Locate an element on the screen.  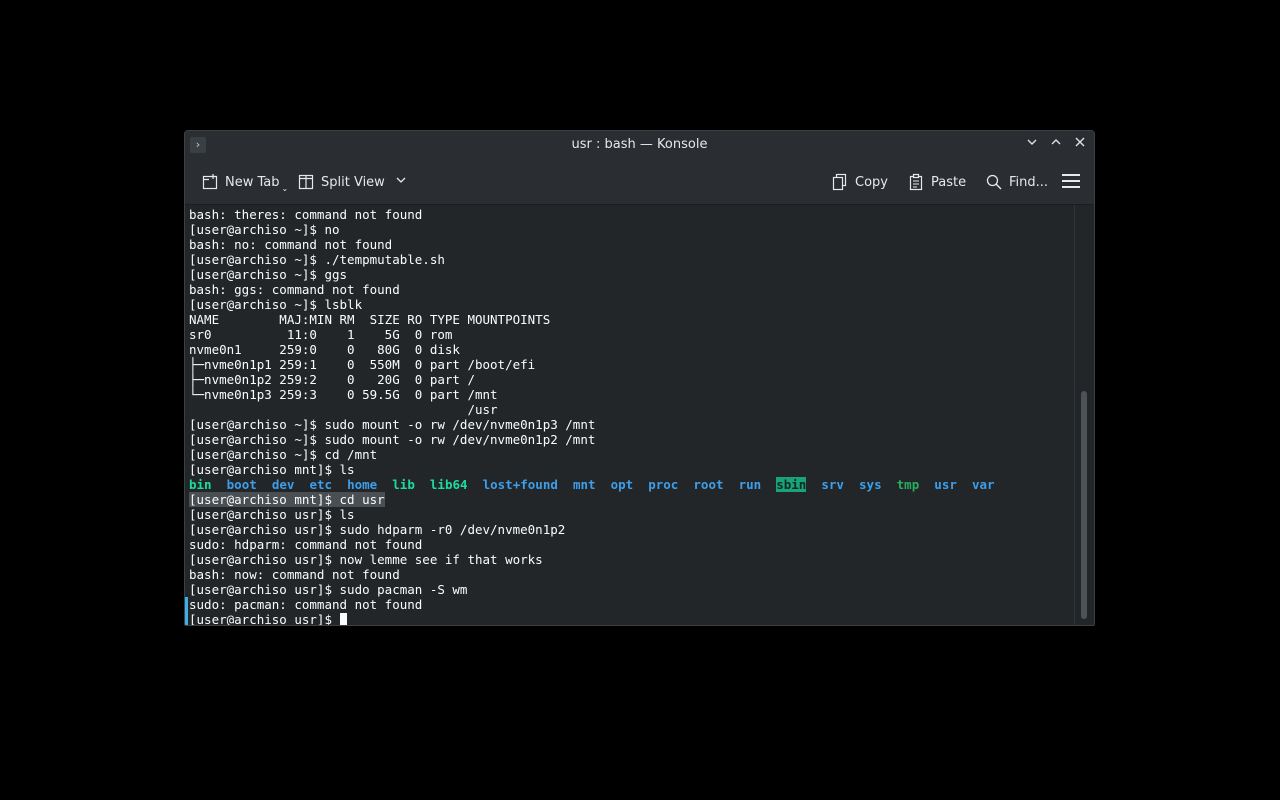
ls-entry: bin is located at coordinates (200, 484).